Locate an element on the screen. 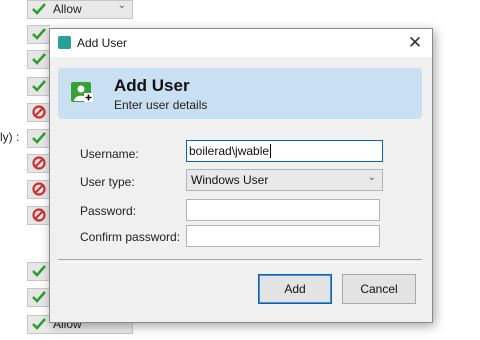  divider is located at coordinates (240, 261).